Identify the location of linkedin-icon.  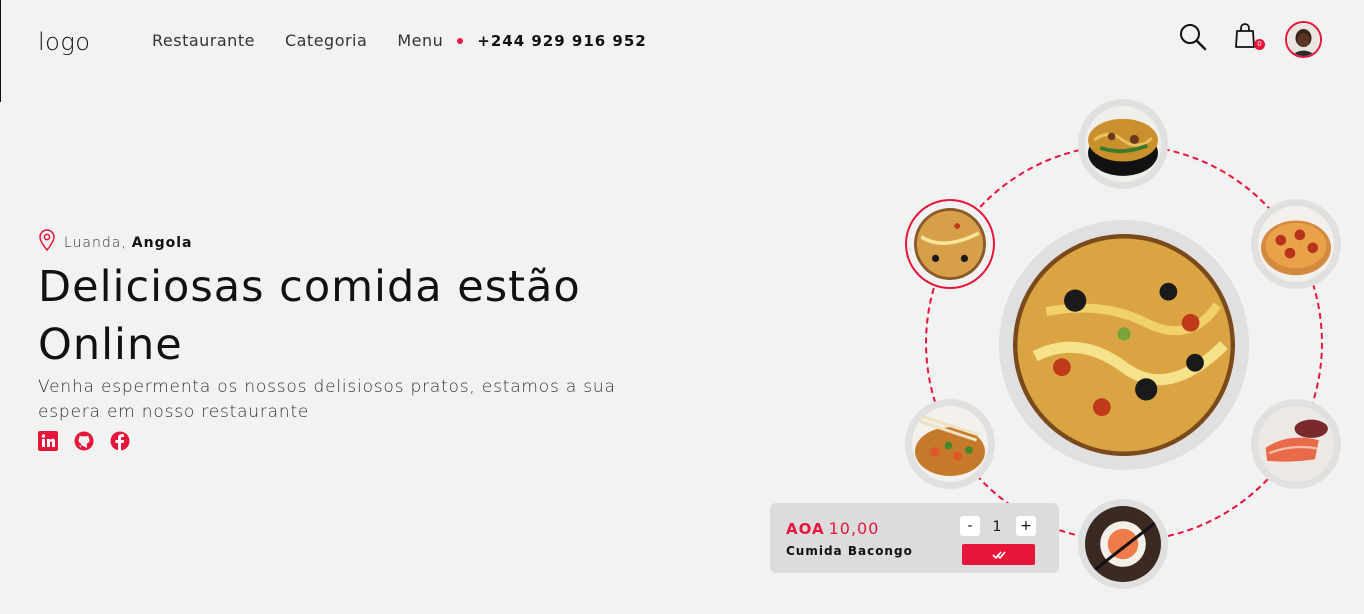
(48, 441).